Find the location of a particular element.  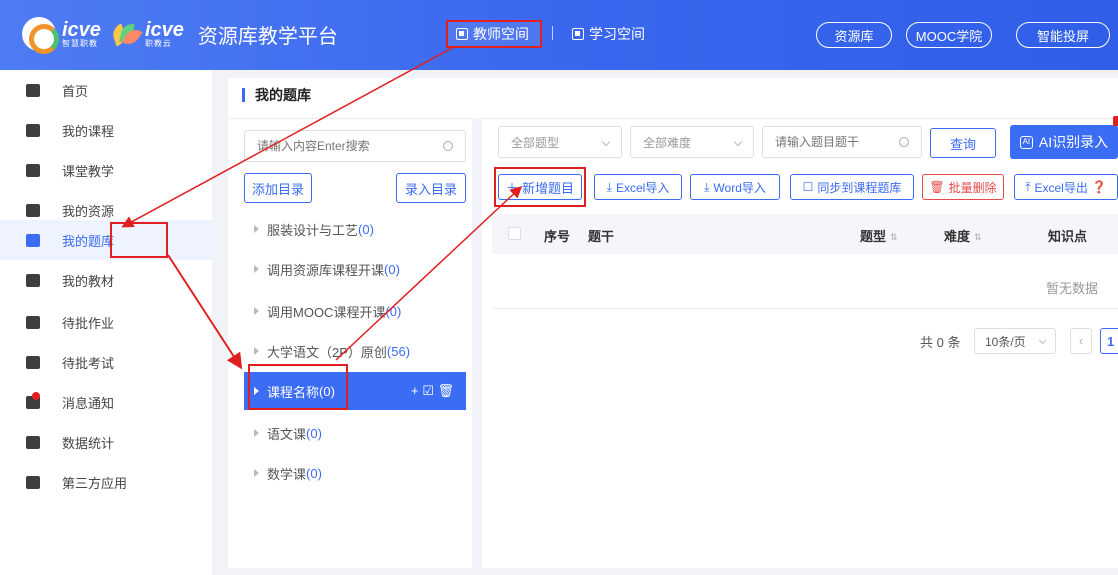

sidebar-item-label: 待批作业 is located at coordinates (88, 323).